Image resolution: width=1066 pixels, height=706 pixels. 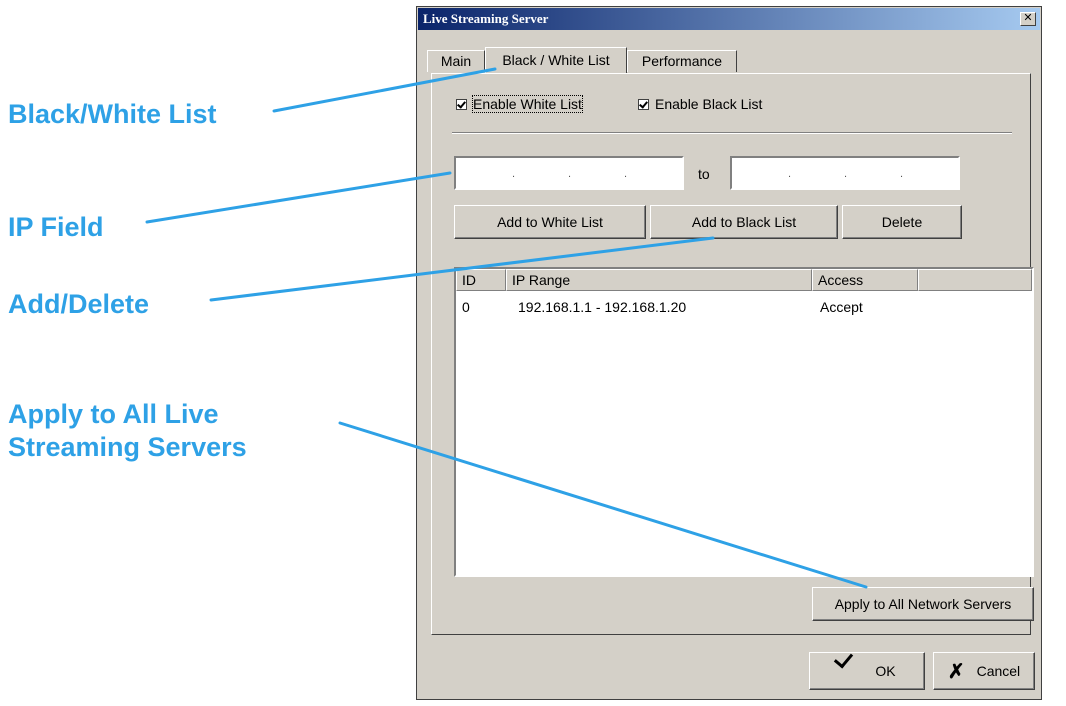 I want to click on column-header-filler, so click(x=975, y=280).